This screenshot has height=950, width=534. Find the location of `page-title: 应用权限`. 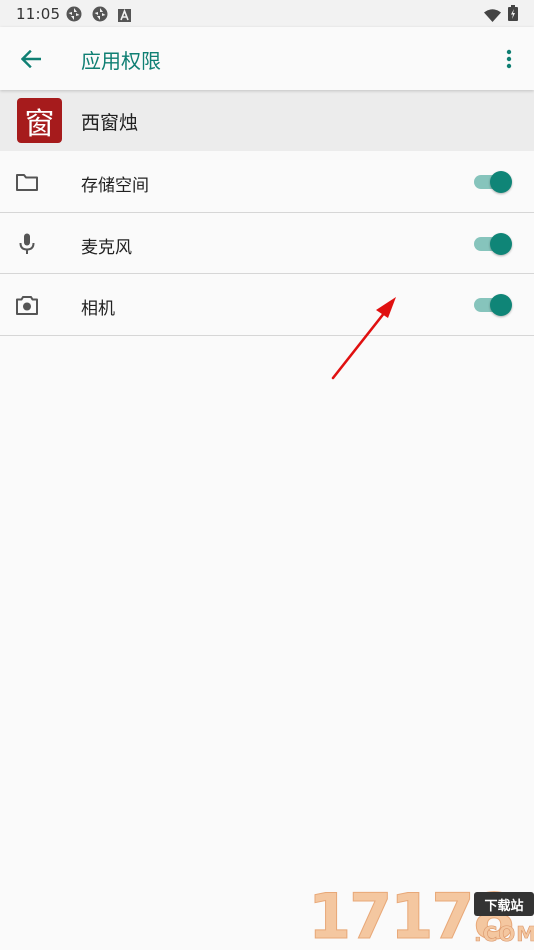

page-title: 应用权限 is located at coordinates (121, 61).